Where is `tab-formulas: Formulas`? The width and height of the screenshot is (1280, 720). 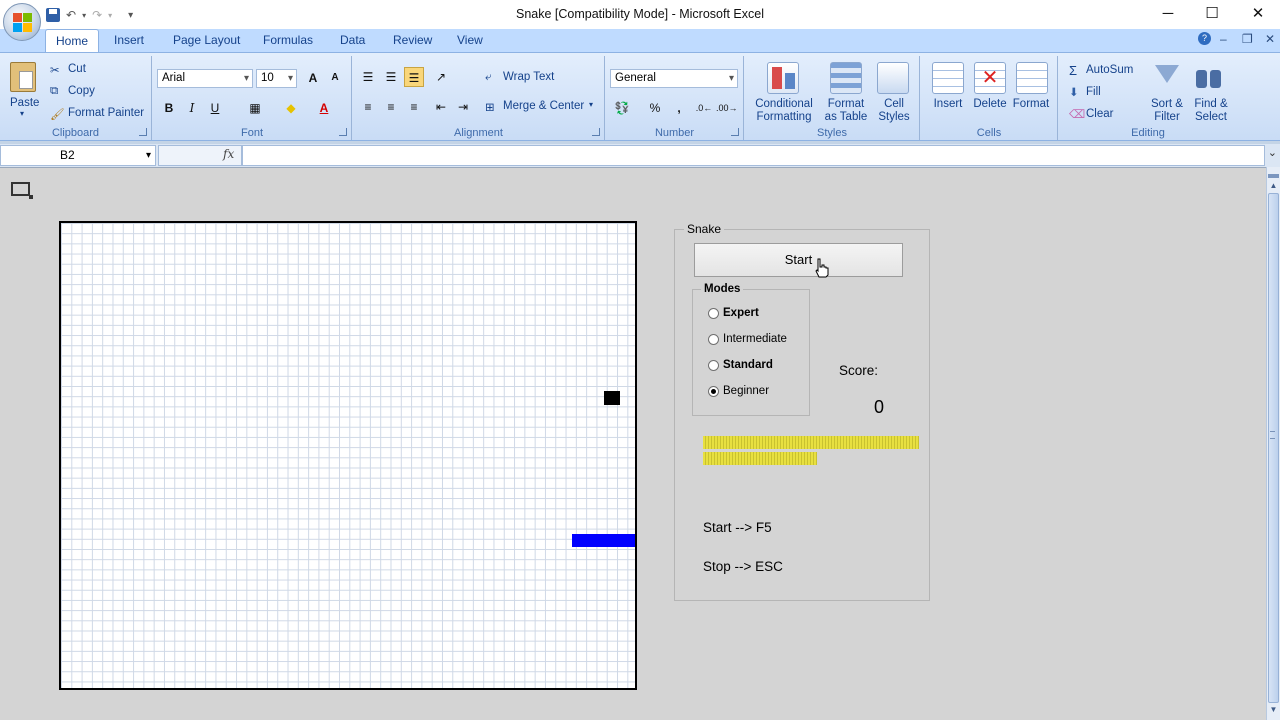
tab-formulas: Formulas is located at coordinates (288, 40).